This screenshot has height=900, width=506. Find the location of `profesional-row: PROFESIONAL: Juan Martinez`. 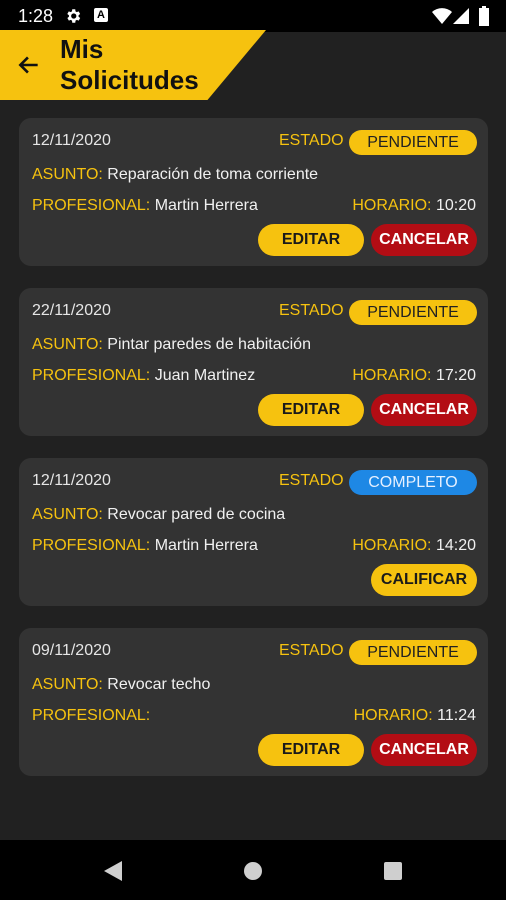

profesional-row: PROFESIONAL: Juan Martinez is located at coordinates (143, 376).